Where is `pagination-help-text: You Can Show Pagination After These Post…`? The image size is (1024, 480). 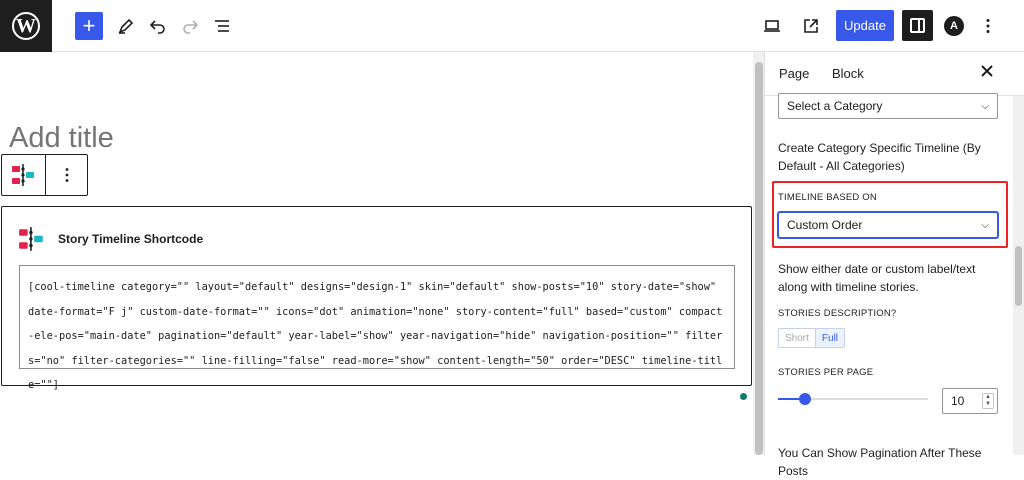
pagination-help-text: You Can Show Pagination After These Post… is located at coordinates (880, 462).